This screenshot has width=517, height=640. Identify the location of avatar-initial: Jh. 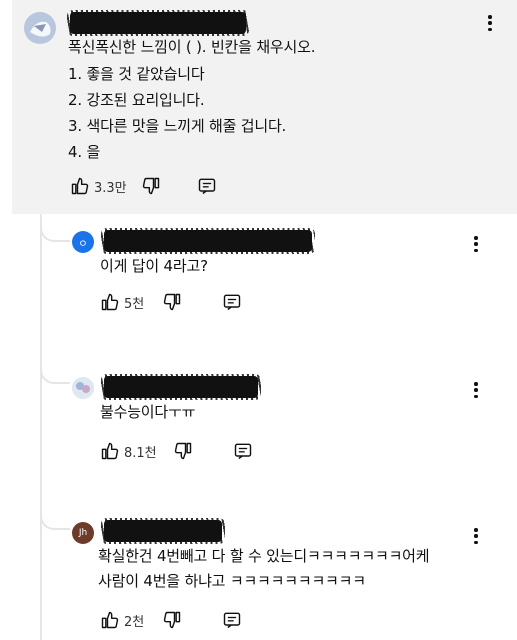
(83, 533).